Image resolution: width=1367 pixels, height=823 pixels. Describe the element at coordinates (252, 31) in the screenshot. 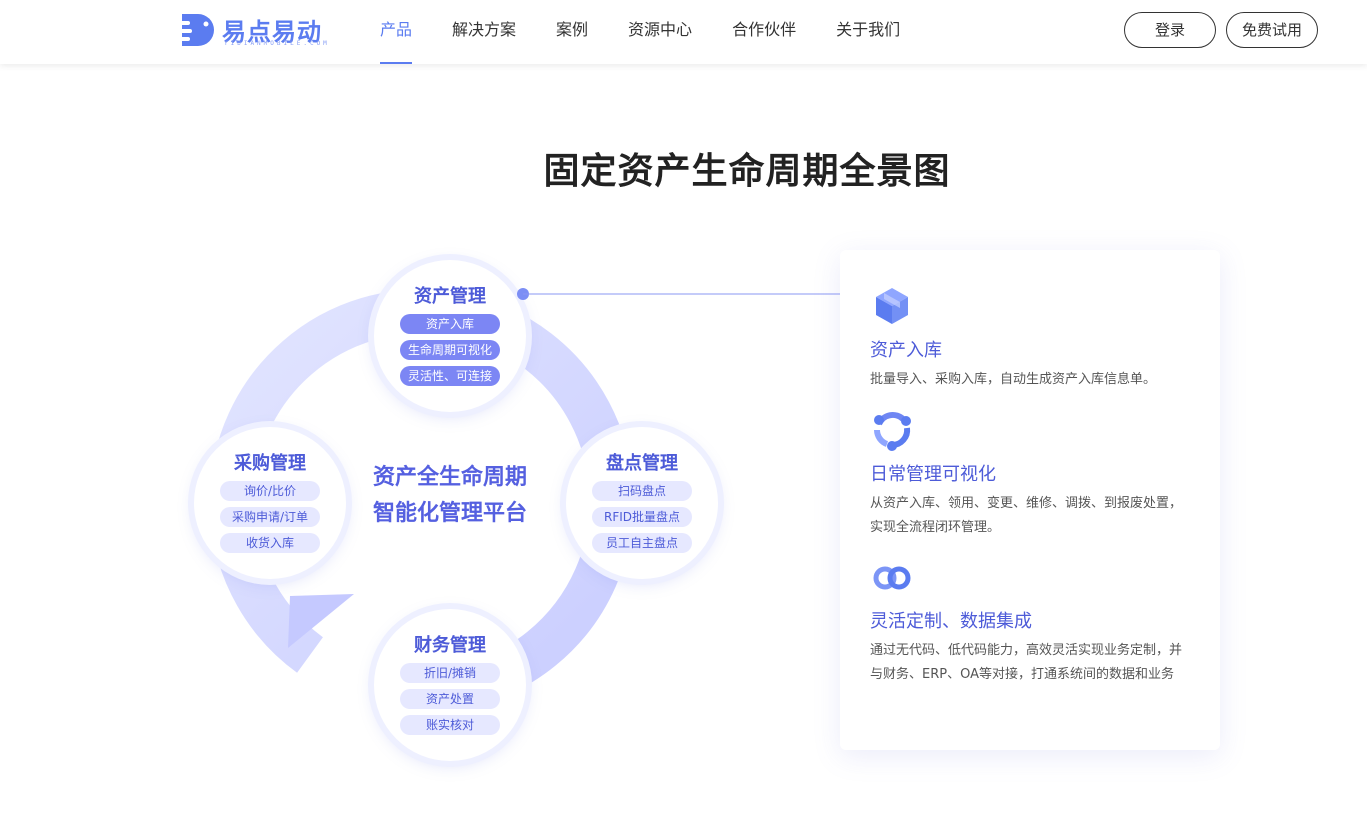

I see `brand-logo: 易点易动 YIDIANMOBILE.COM` at that location.